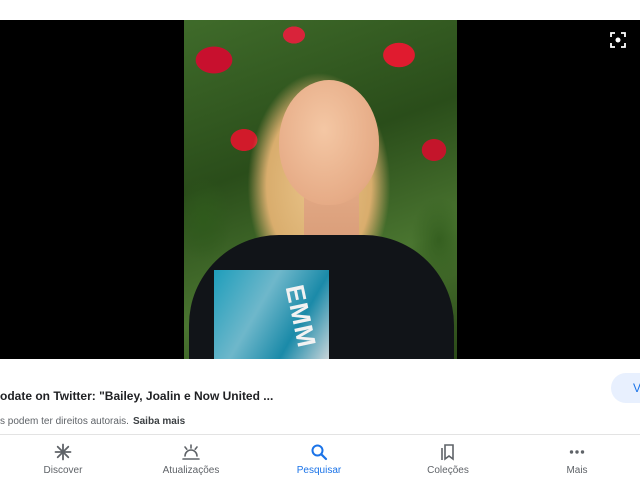  I want to click on nav-label-discover: Discover, so click(63, 470).